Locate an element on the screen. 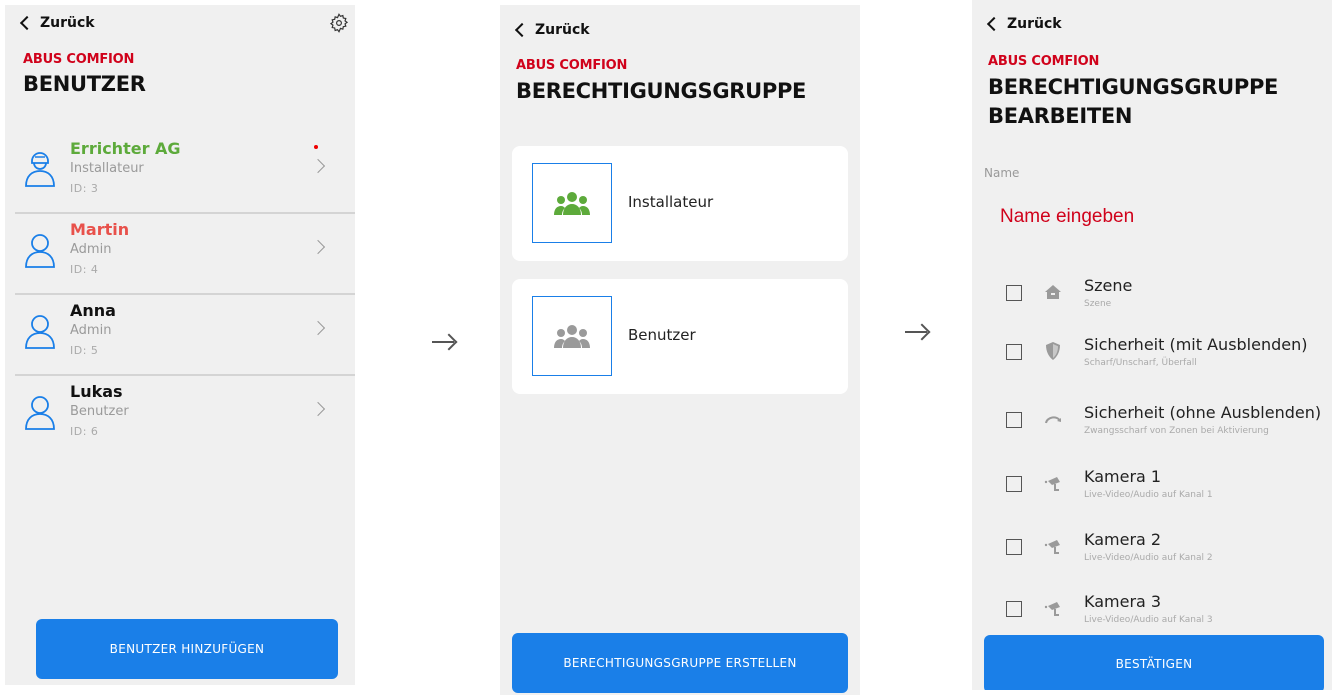 The image size is (1337, 695). user-row-lukas: Lukas Benutzer ID: 6 is located at coordinates (185, 416).